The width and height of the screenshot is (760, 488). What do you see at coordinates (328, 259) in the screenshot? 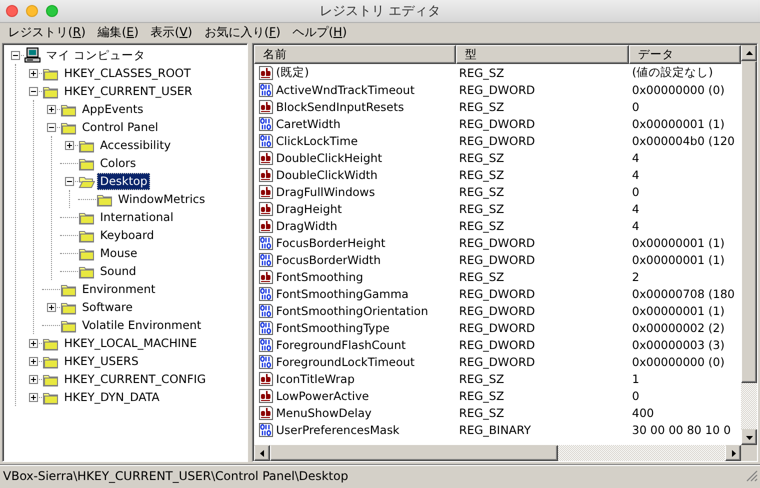
I see `value-name: FocusBorderWidth` at bounding box center [328, 259].